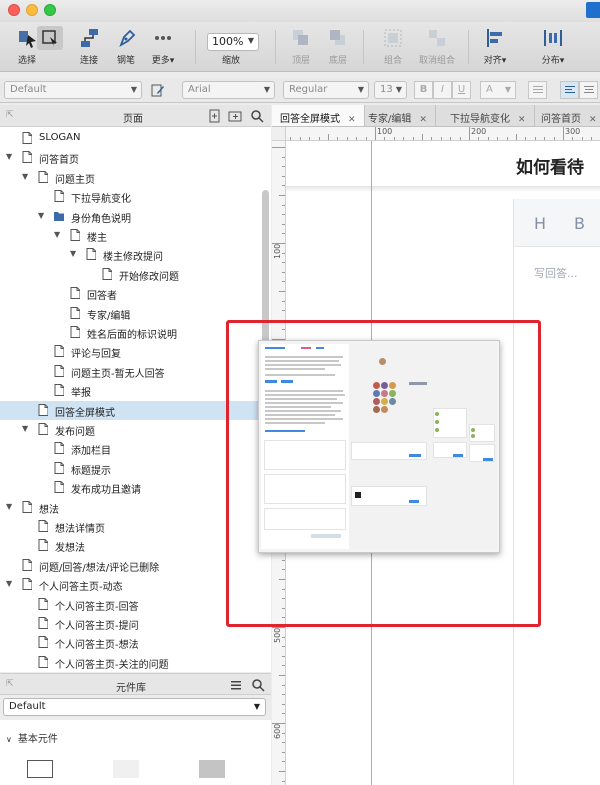 This screenshot has height=785, width=600. Describe the element at coordinates (135, 216) in the screenshot. I see `page-tree-item: ▼ 身份角色说明` at that location.